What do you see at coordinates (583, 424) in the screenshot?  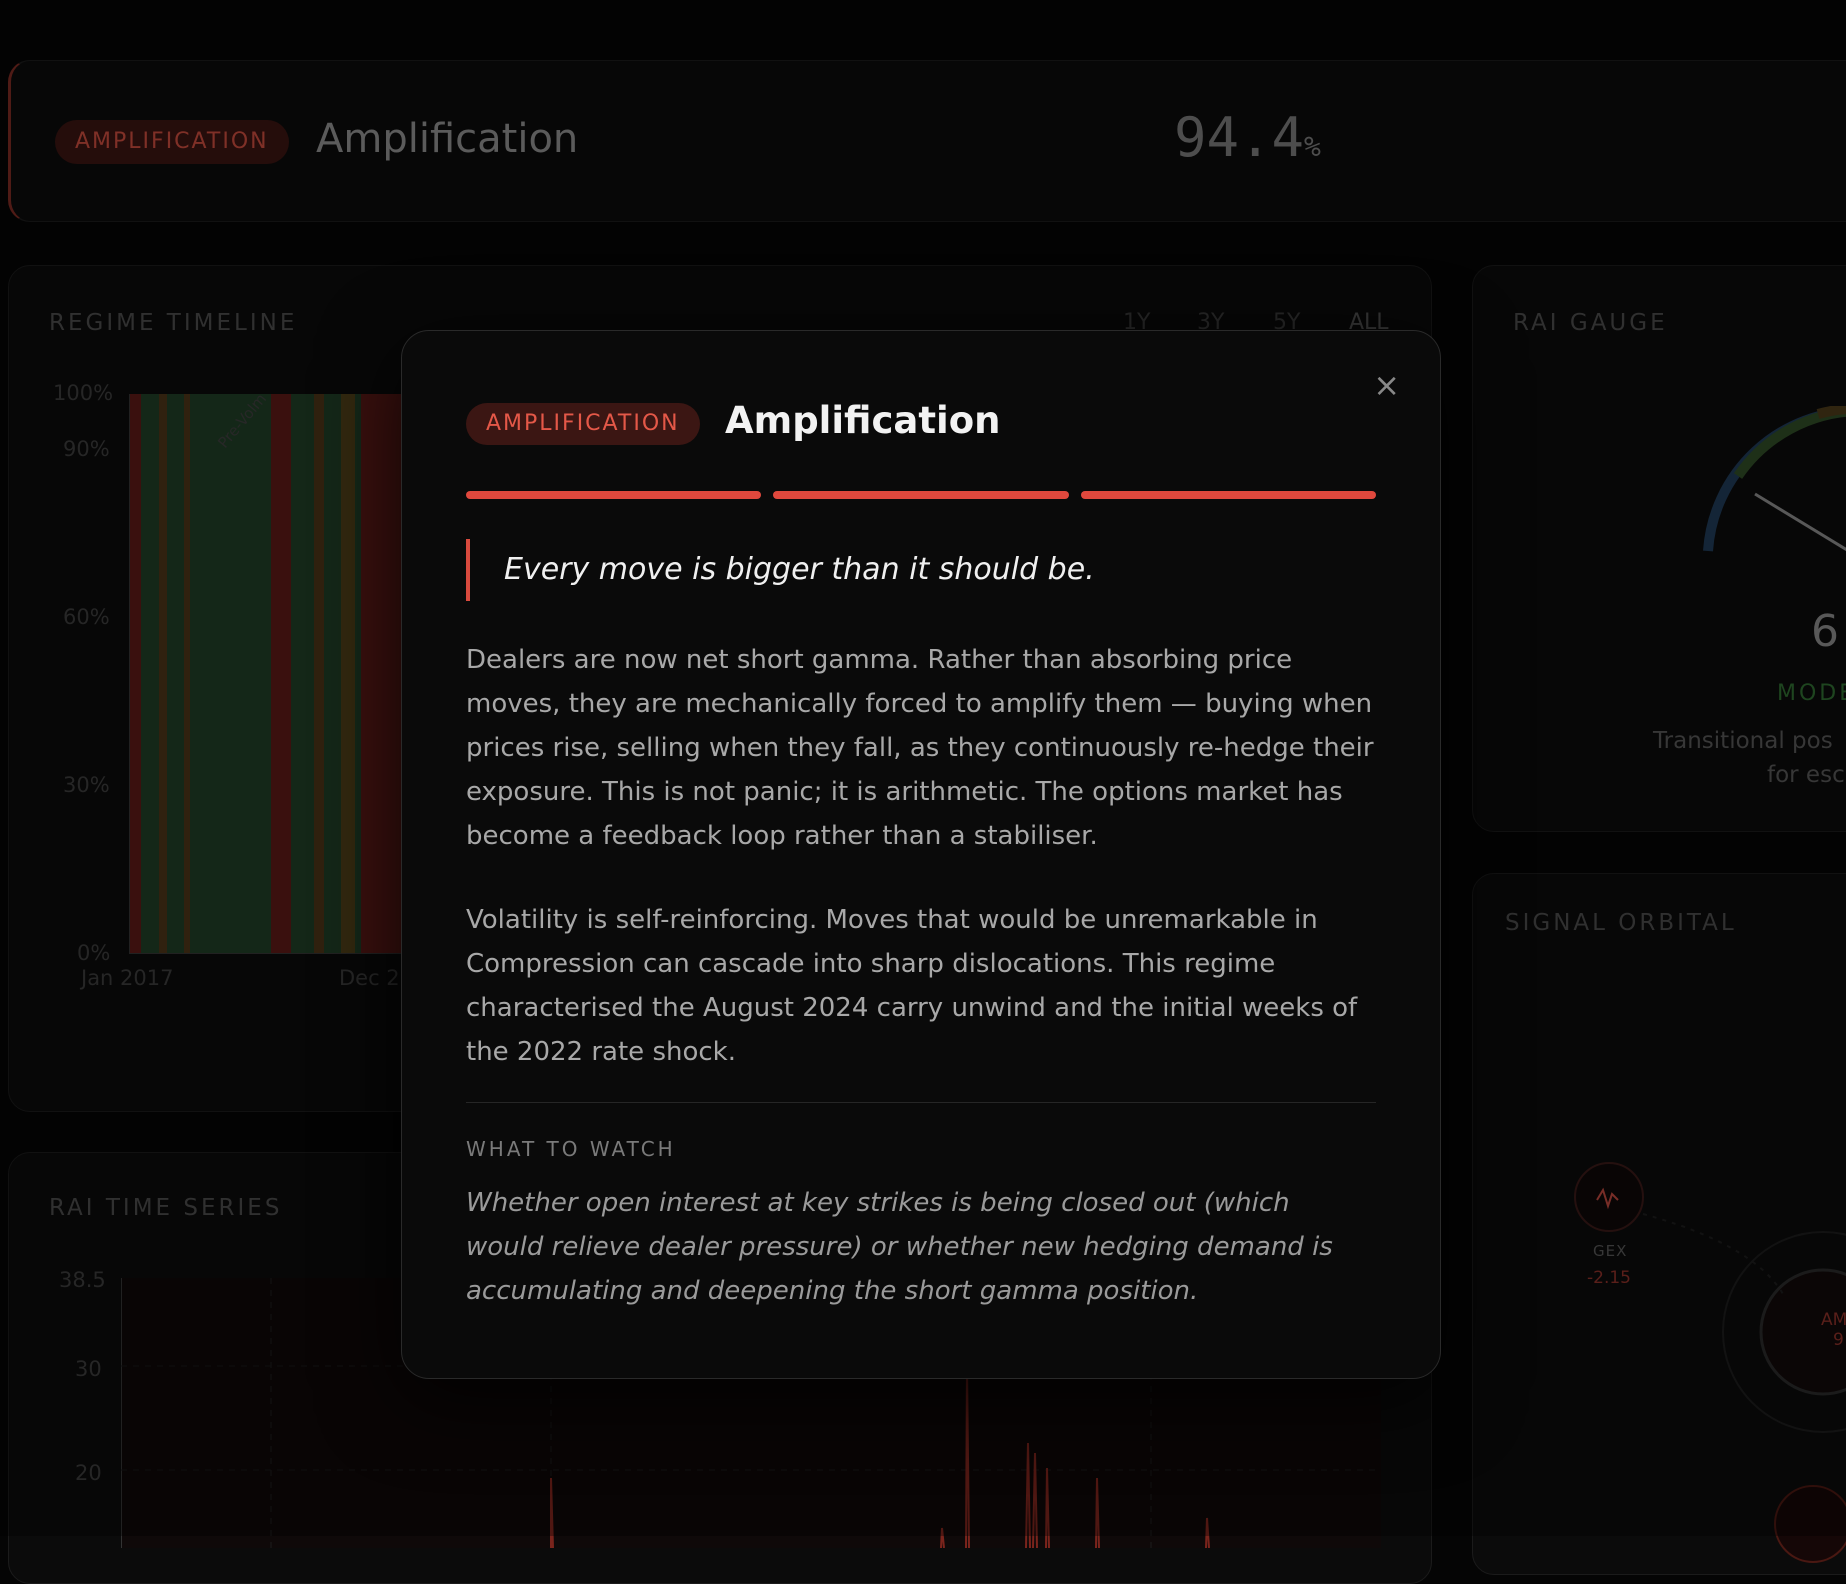 I see `modal-regime-badge: AMPLIFICATION` at bounding box center [583, 424].